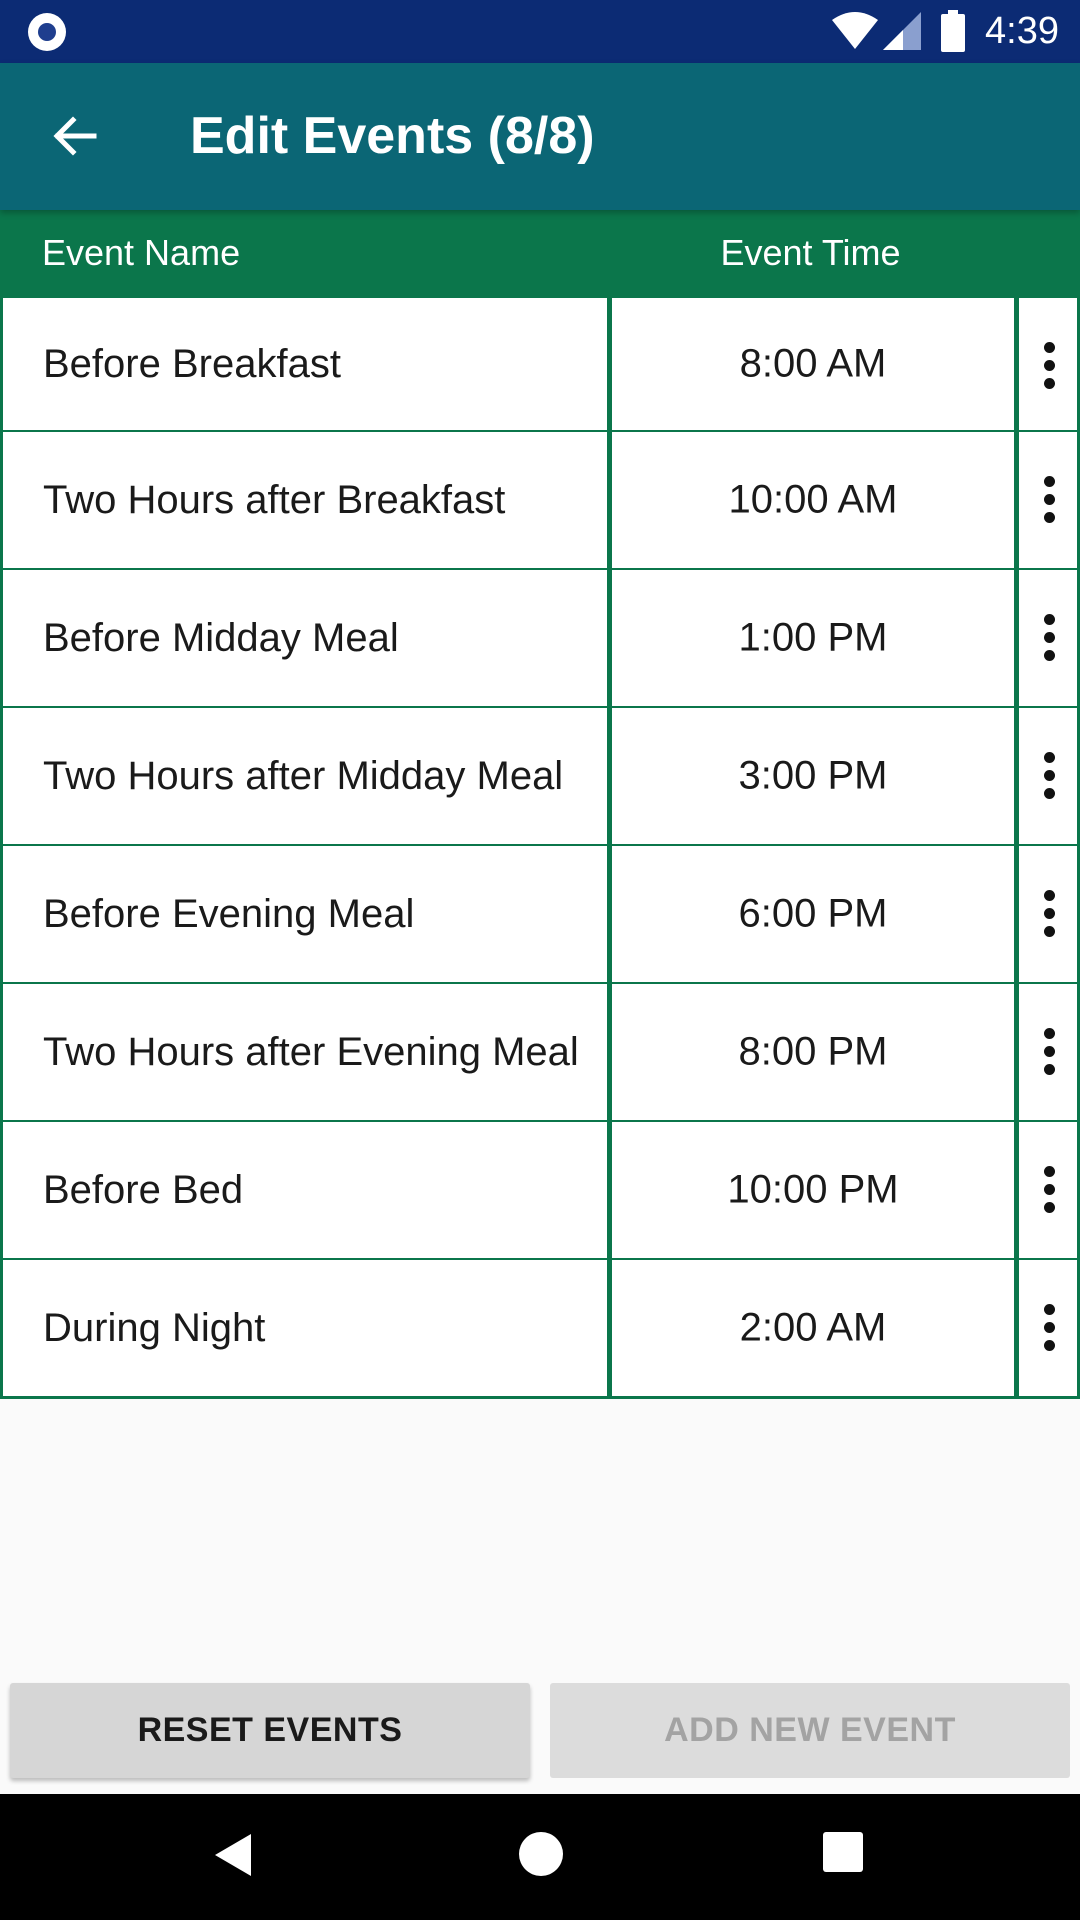  I want to click on event-name-cell: Before Evening Meal, so click(305, 915).